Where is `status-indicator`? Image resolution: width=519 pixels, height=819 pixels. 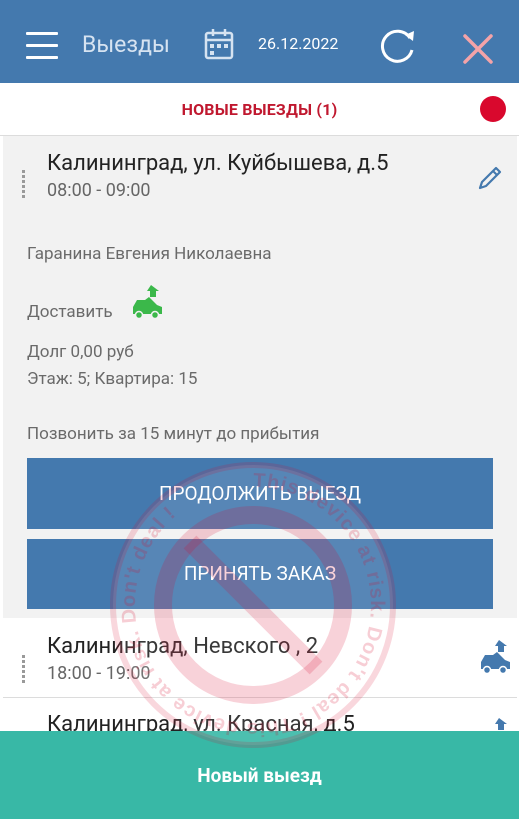 status-indicator is located at coordinates (493, 109).